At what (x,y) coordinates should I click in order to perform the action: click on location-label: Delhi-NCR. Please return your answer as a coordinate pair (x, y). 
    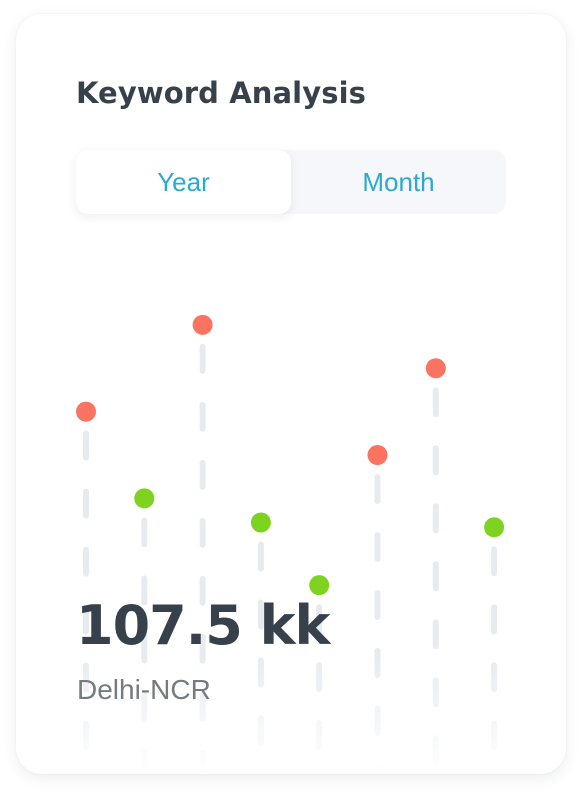
    Looking at the image, I should click on (144, 689).